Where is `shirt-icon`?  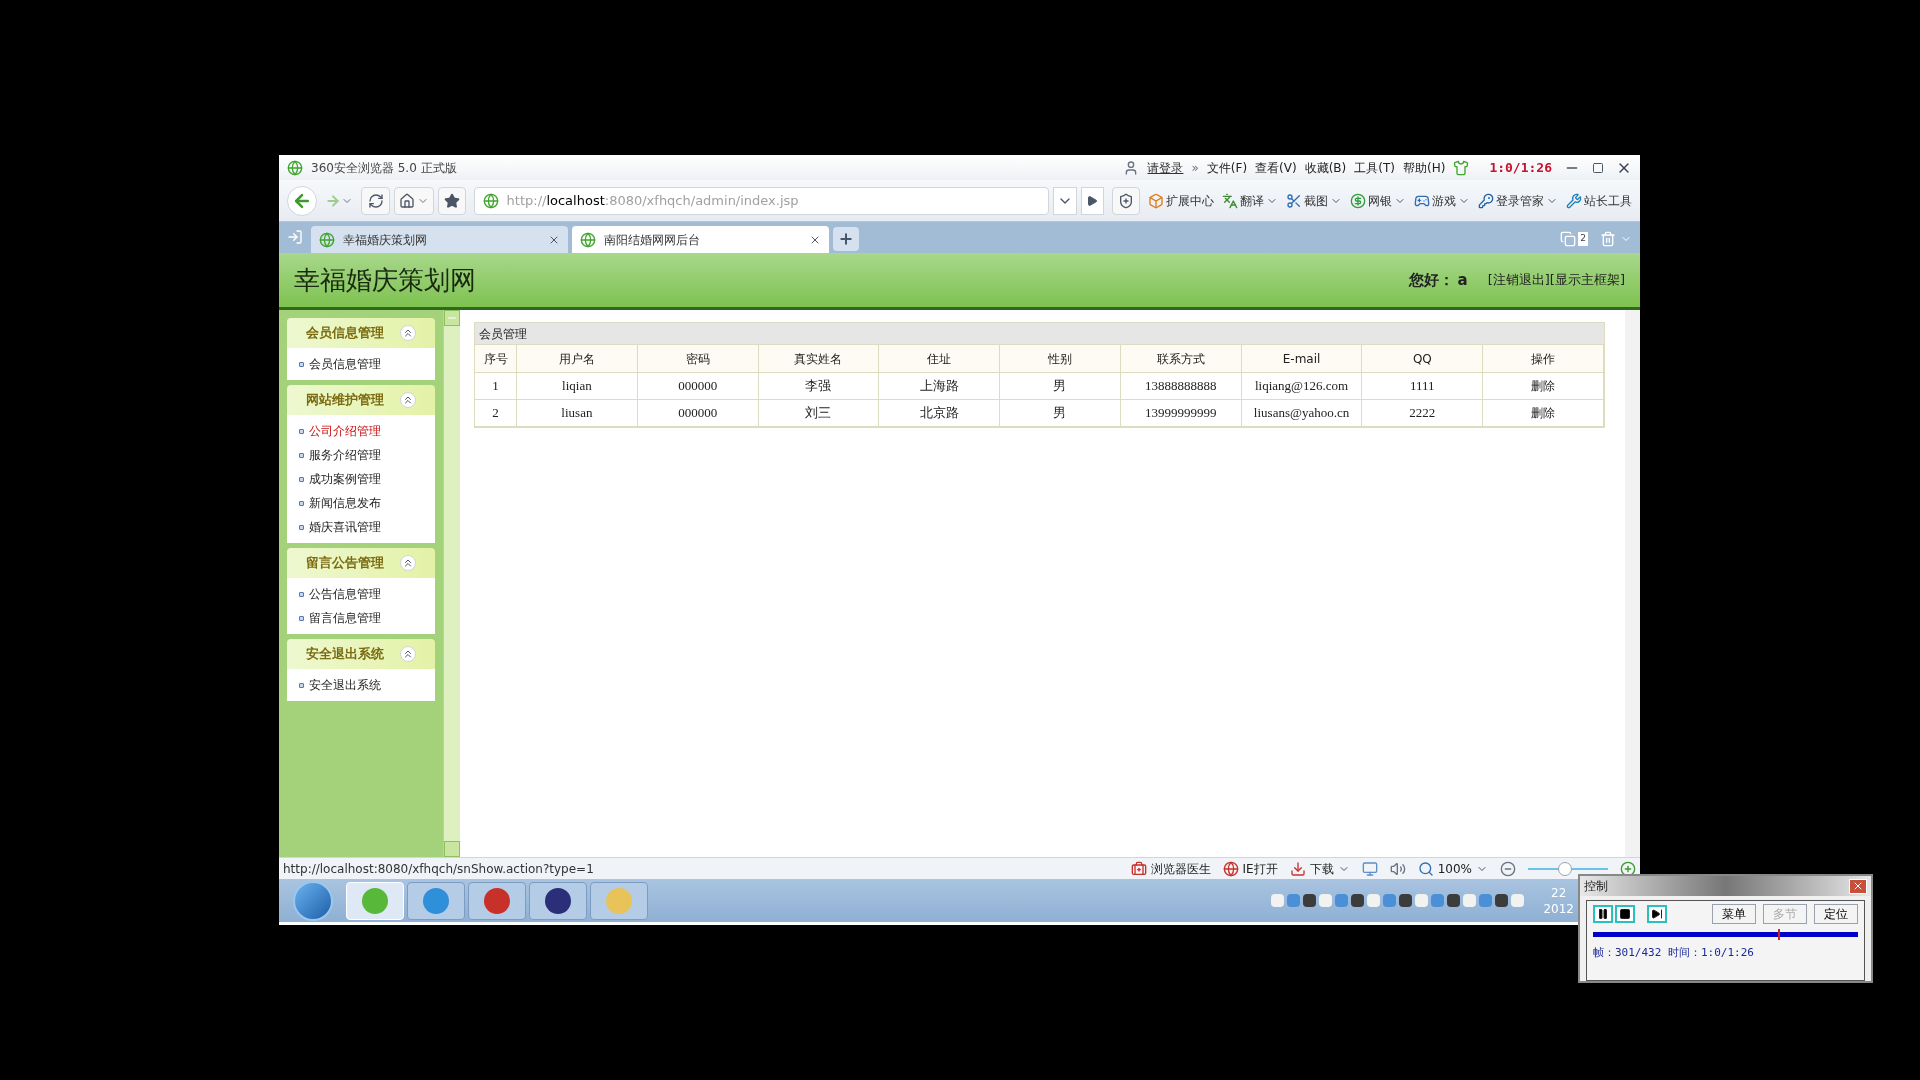
shirt-icon is located at coordinates (1461, 167).